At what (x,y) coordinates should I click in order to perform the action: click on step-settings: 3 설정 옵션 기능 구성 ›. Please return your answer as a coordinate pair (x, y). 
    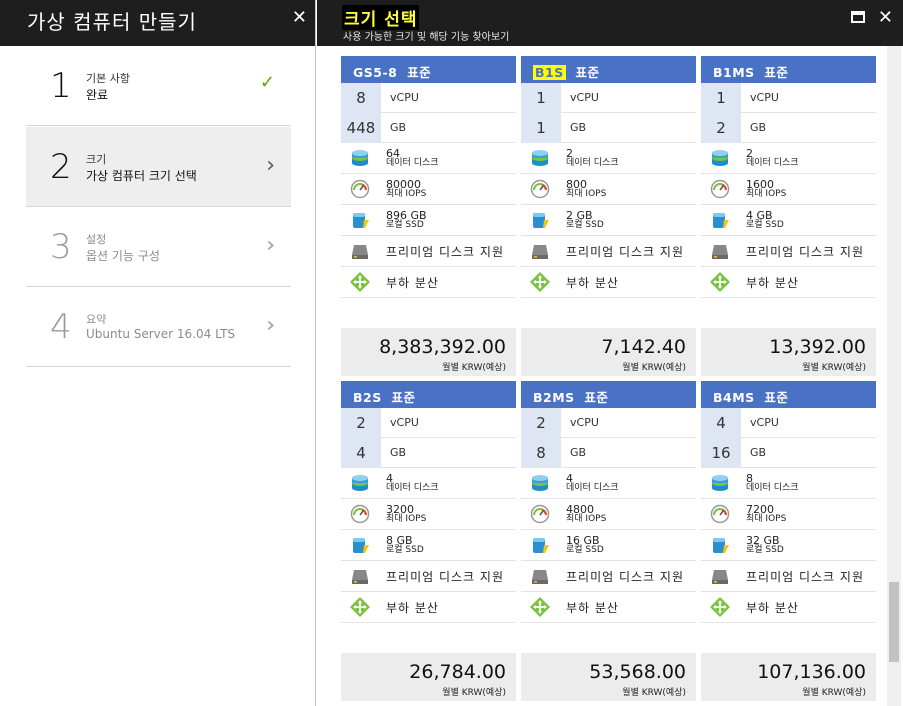
    Looking at the image, I should click on (158, 247).